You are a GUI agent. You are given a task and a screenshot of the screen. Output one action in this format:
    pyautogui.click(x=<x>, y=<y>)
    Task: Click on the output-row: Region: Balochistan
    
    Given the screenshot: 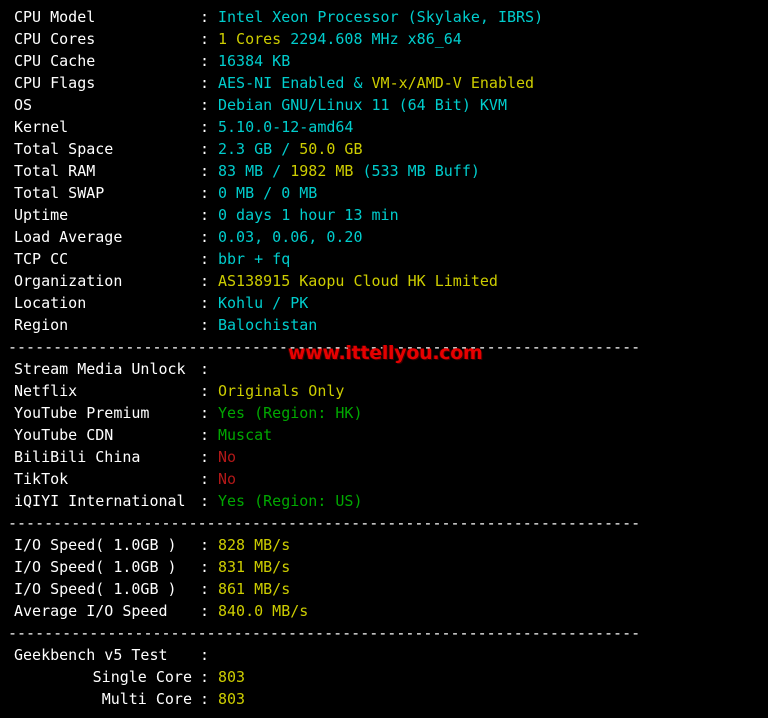 What is the action you would take?
    pyautogui.click(x=384, y=325)
    